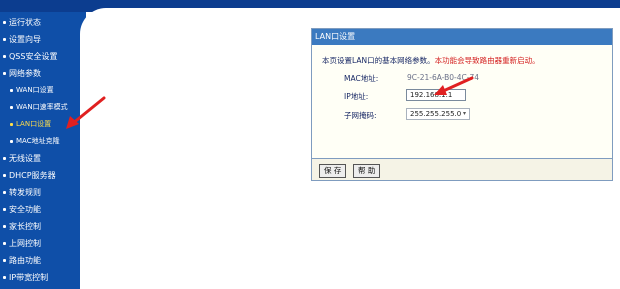 Image resolution: width=620 pixels, height=289 pixels. Describe the element at coordinates (443, 77) in the screenshot. I see `mac-value: 9C-21-6A-B0-4C-74` at that location.